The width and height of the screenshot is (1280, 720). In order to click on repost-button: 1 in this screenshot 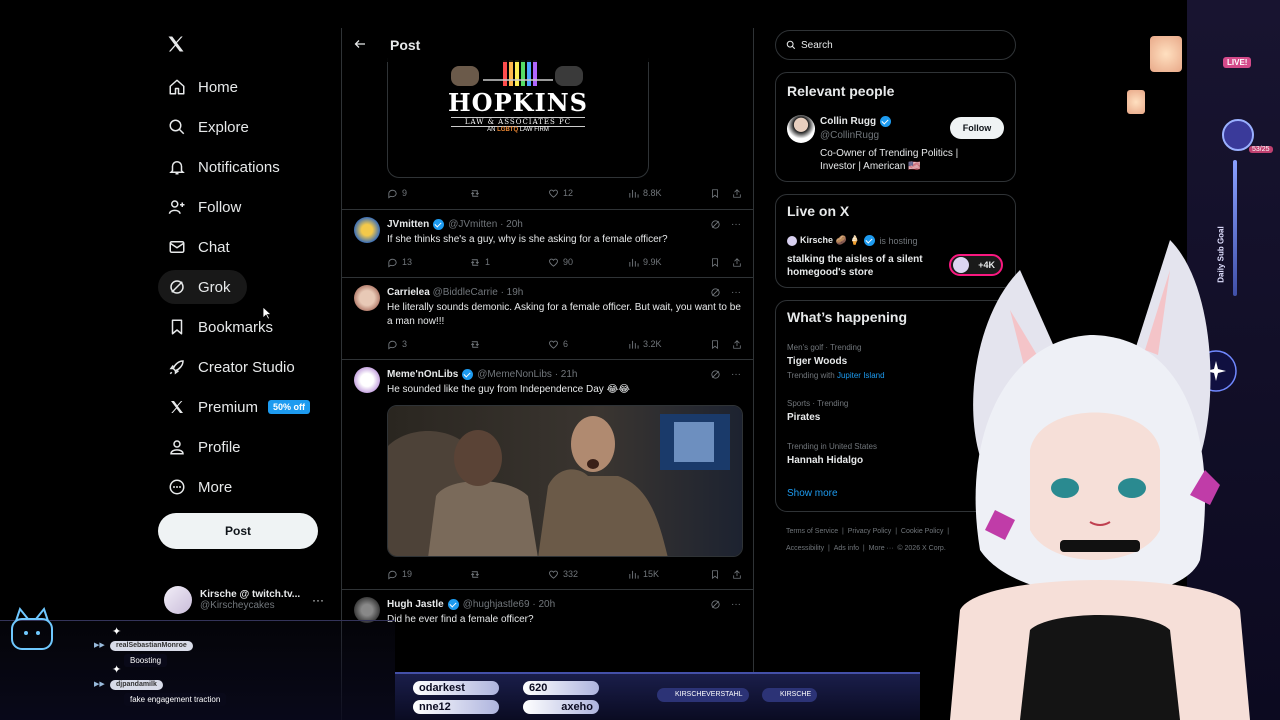, I will do `click(479, 262)`.